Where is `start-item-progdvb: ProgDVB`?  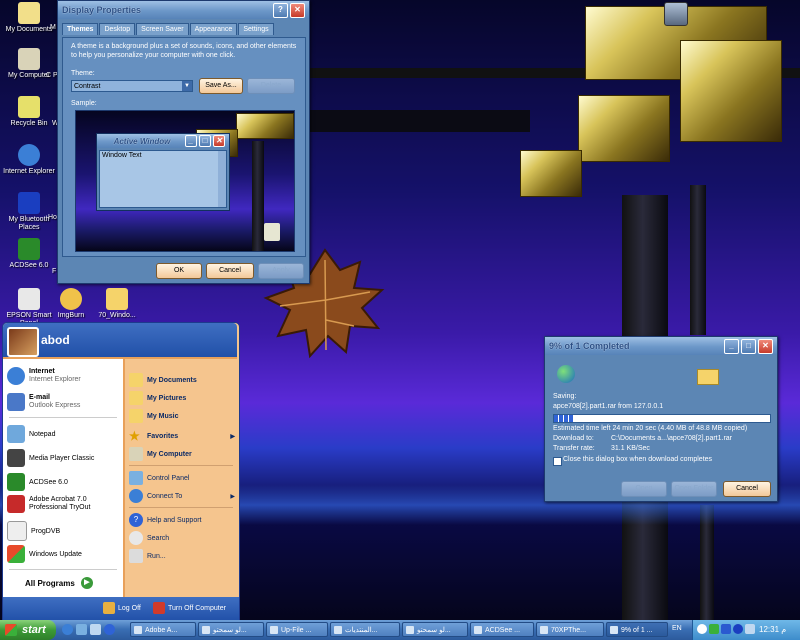
start-item-progdvb: ProgDVB is located at coordinates (33, 531).